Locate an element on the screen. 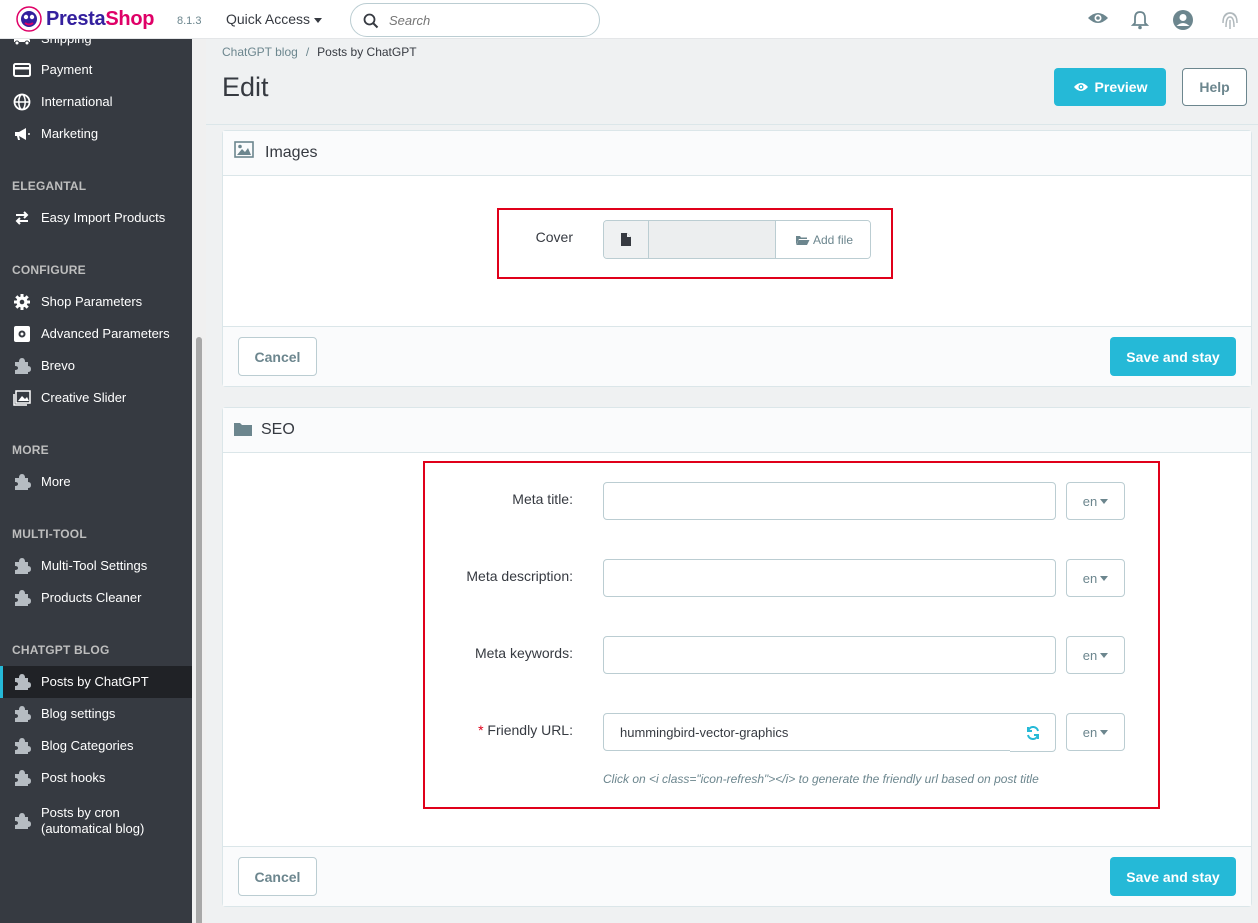 This screenshot has height=923, width=1258. meta-description-label: Meta description: is located at coordinates (519, 576).